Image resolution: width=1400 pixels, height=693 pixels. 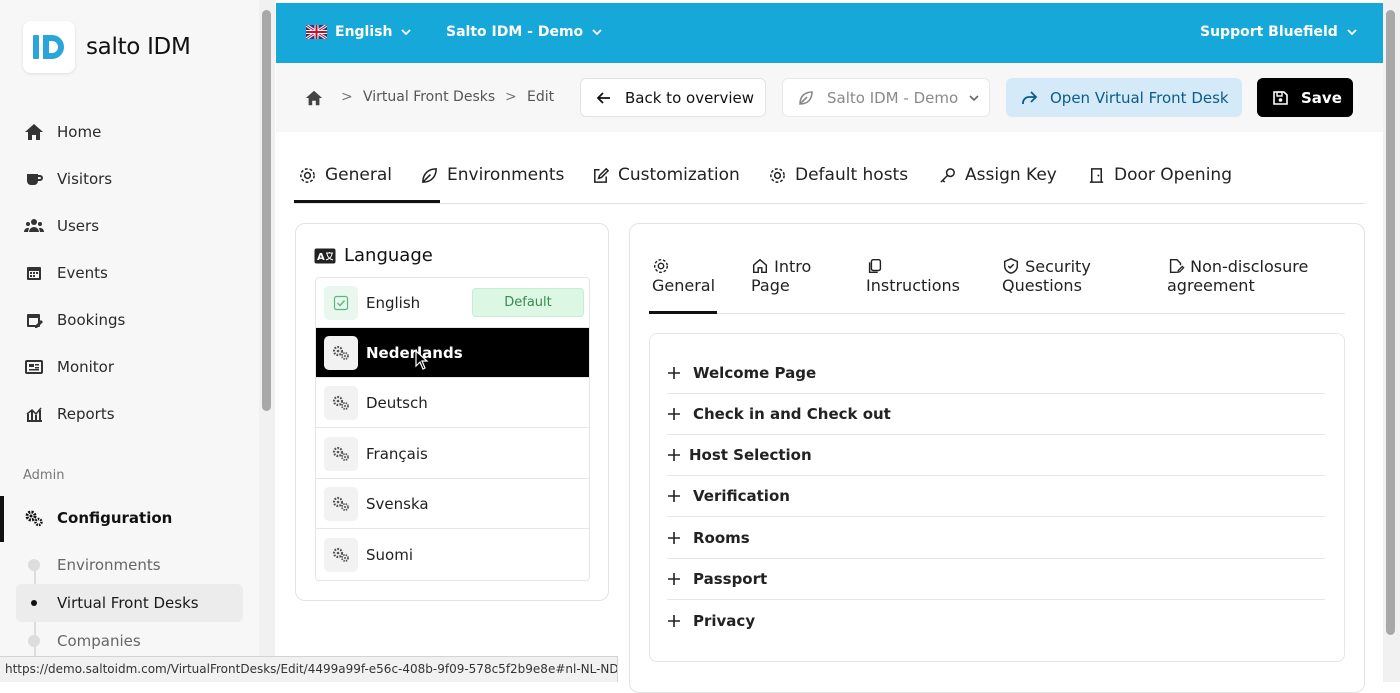 What do you see at coordinates (1390, 322) in the screenshot?
I see `page-scrollbar-thumb` at bounding box center [1390, 322].